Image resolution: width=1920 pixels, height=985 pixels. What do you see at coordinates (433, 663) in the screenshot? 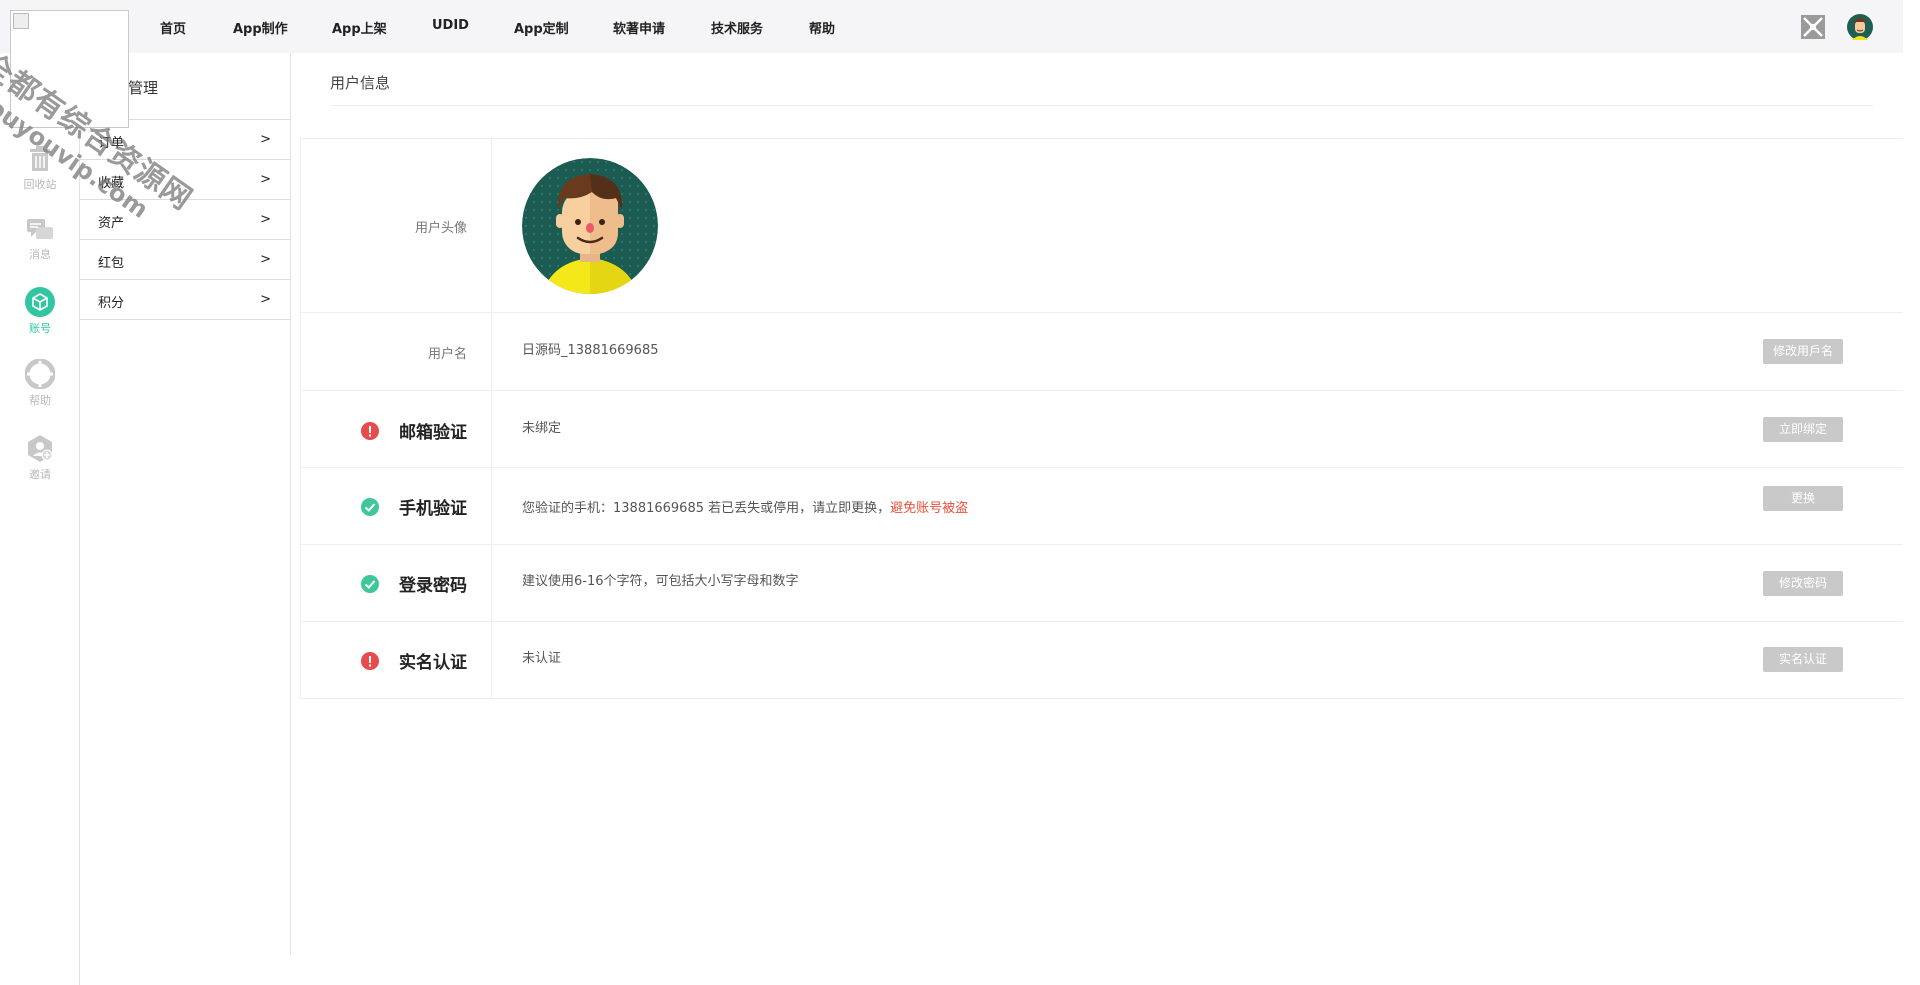
I see `realname-label: 实名认证` at bounding box center [433, 663].